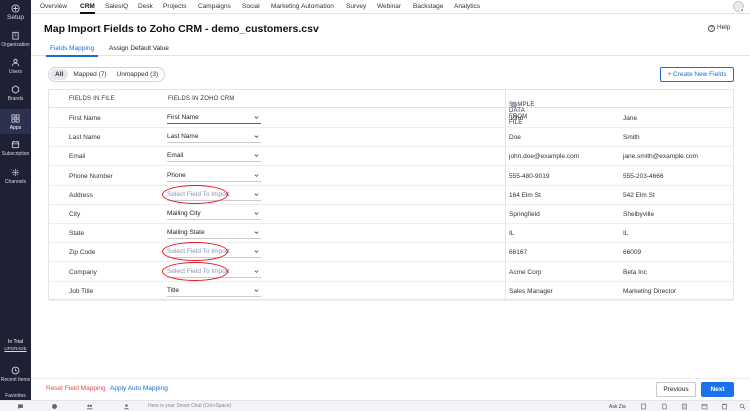  I want to click on tab-projects: Projects, so click(174, 6).